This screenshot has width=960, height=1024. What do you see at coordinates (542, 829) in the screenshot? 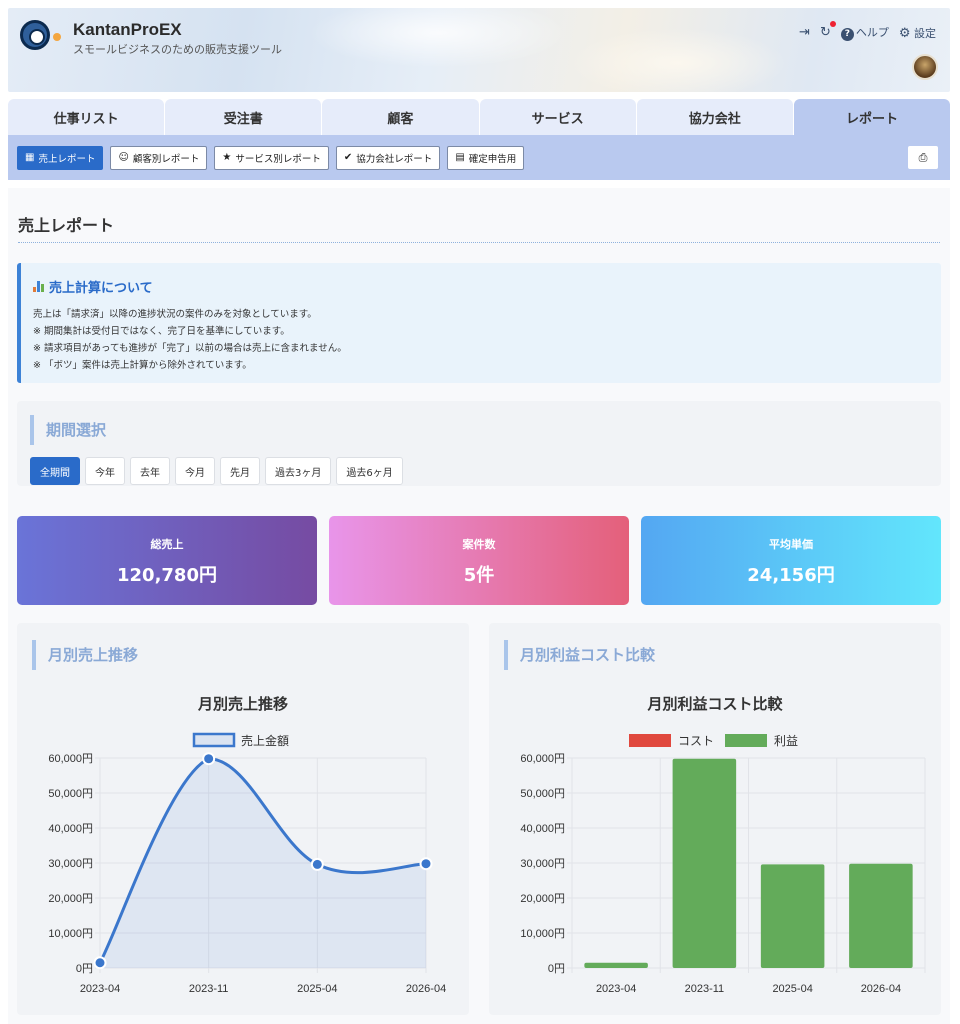
I see `y-tick-label: 40,000円` at bounding box center [542, 829].